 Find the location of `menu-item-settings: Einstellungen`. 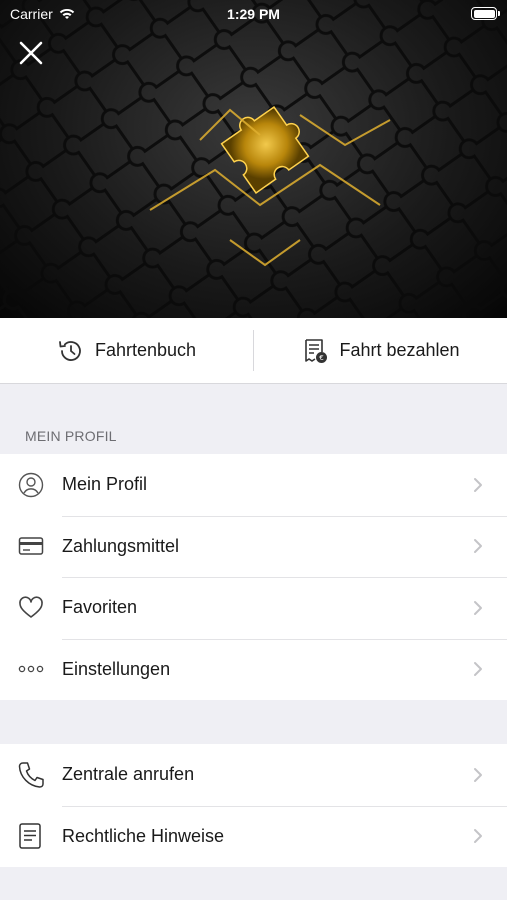

menu-item-settings: Einstellungen is located at coordinates (253, 669).